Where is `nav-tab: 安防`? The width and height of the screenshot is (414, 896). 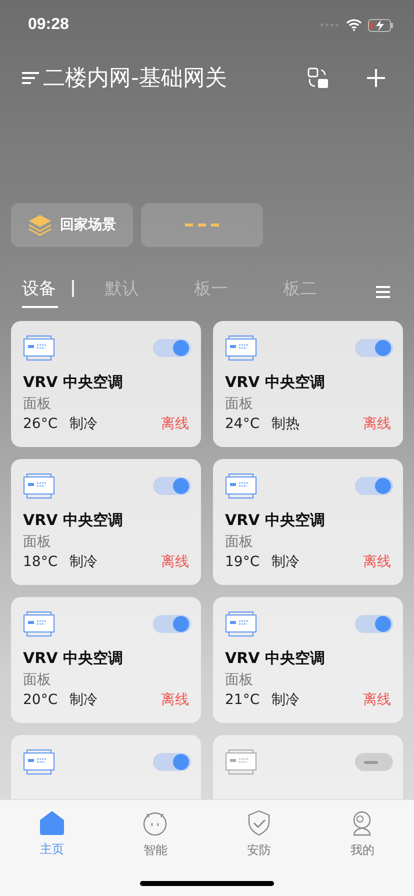 nav-tab: 安防 is located at coordinates (258, 834).